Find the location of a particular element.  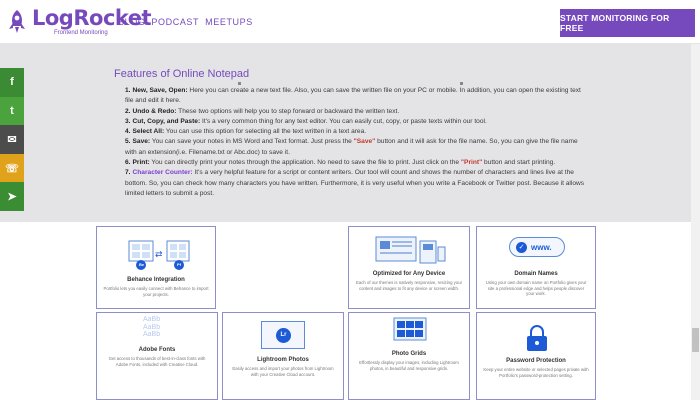

card-title: Domain Names is located at coordinates (536, 274).